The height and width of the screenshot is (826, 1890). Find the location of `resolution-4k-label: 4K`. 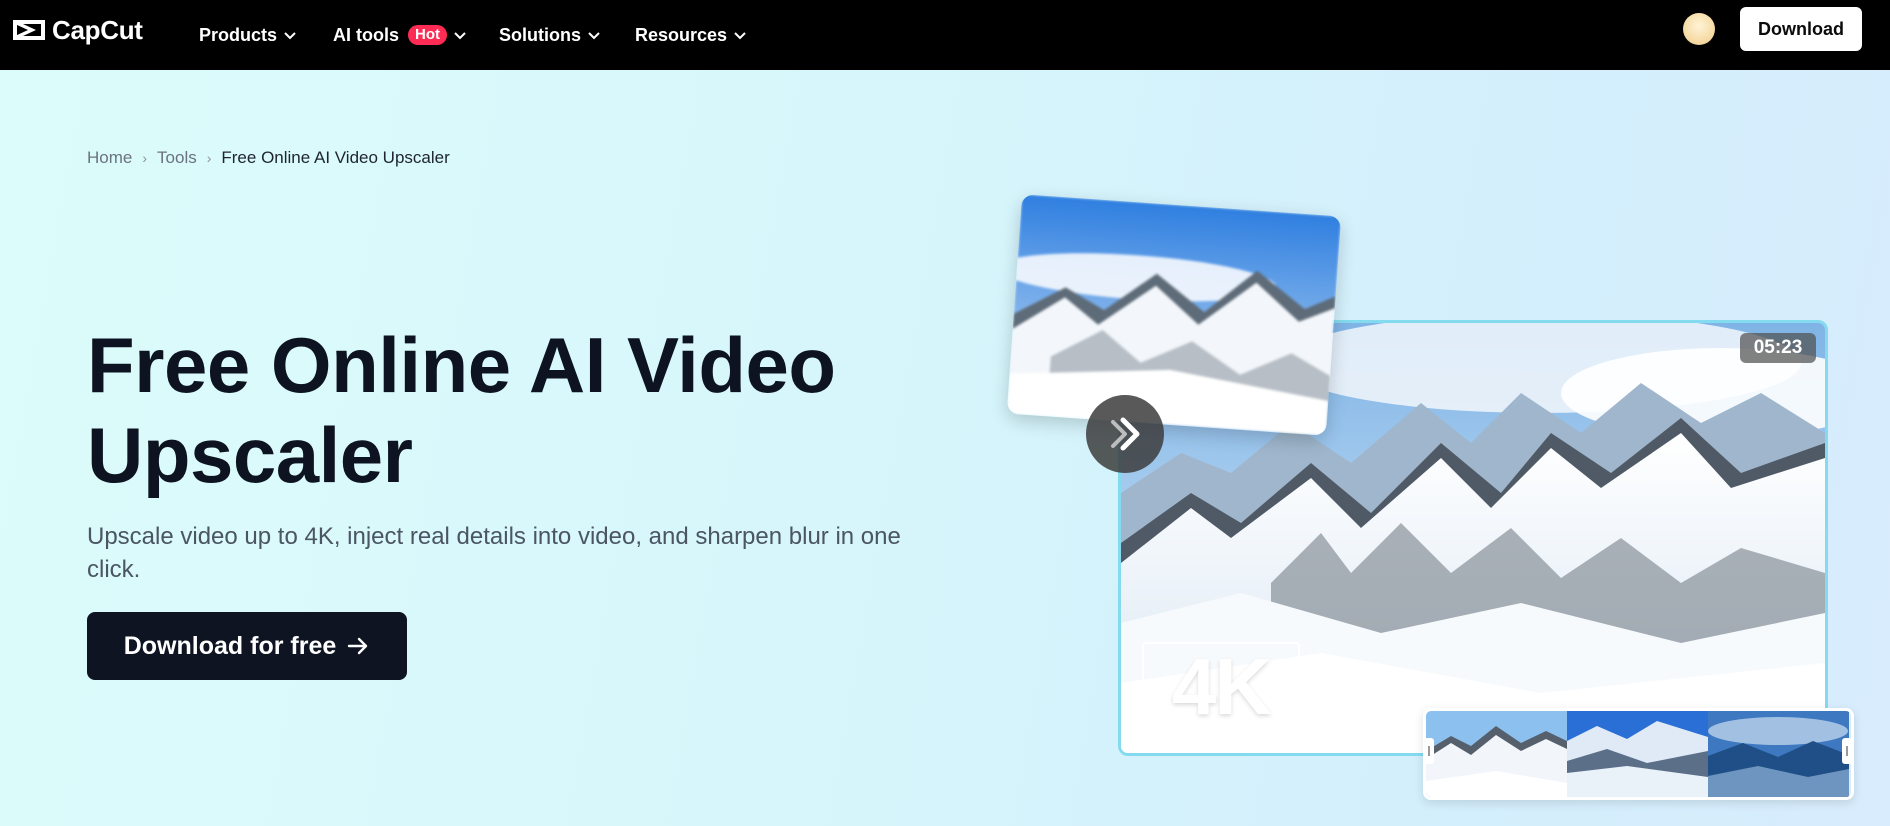

resolution-4k-label: 4K is located at coordinates (1221, 687).